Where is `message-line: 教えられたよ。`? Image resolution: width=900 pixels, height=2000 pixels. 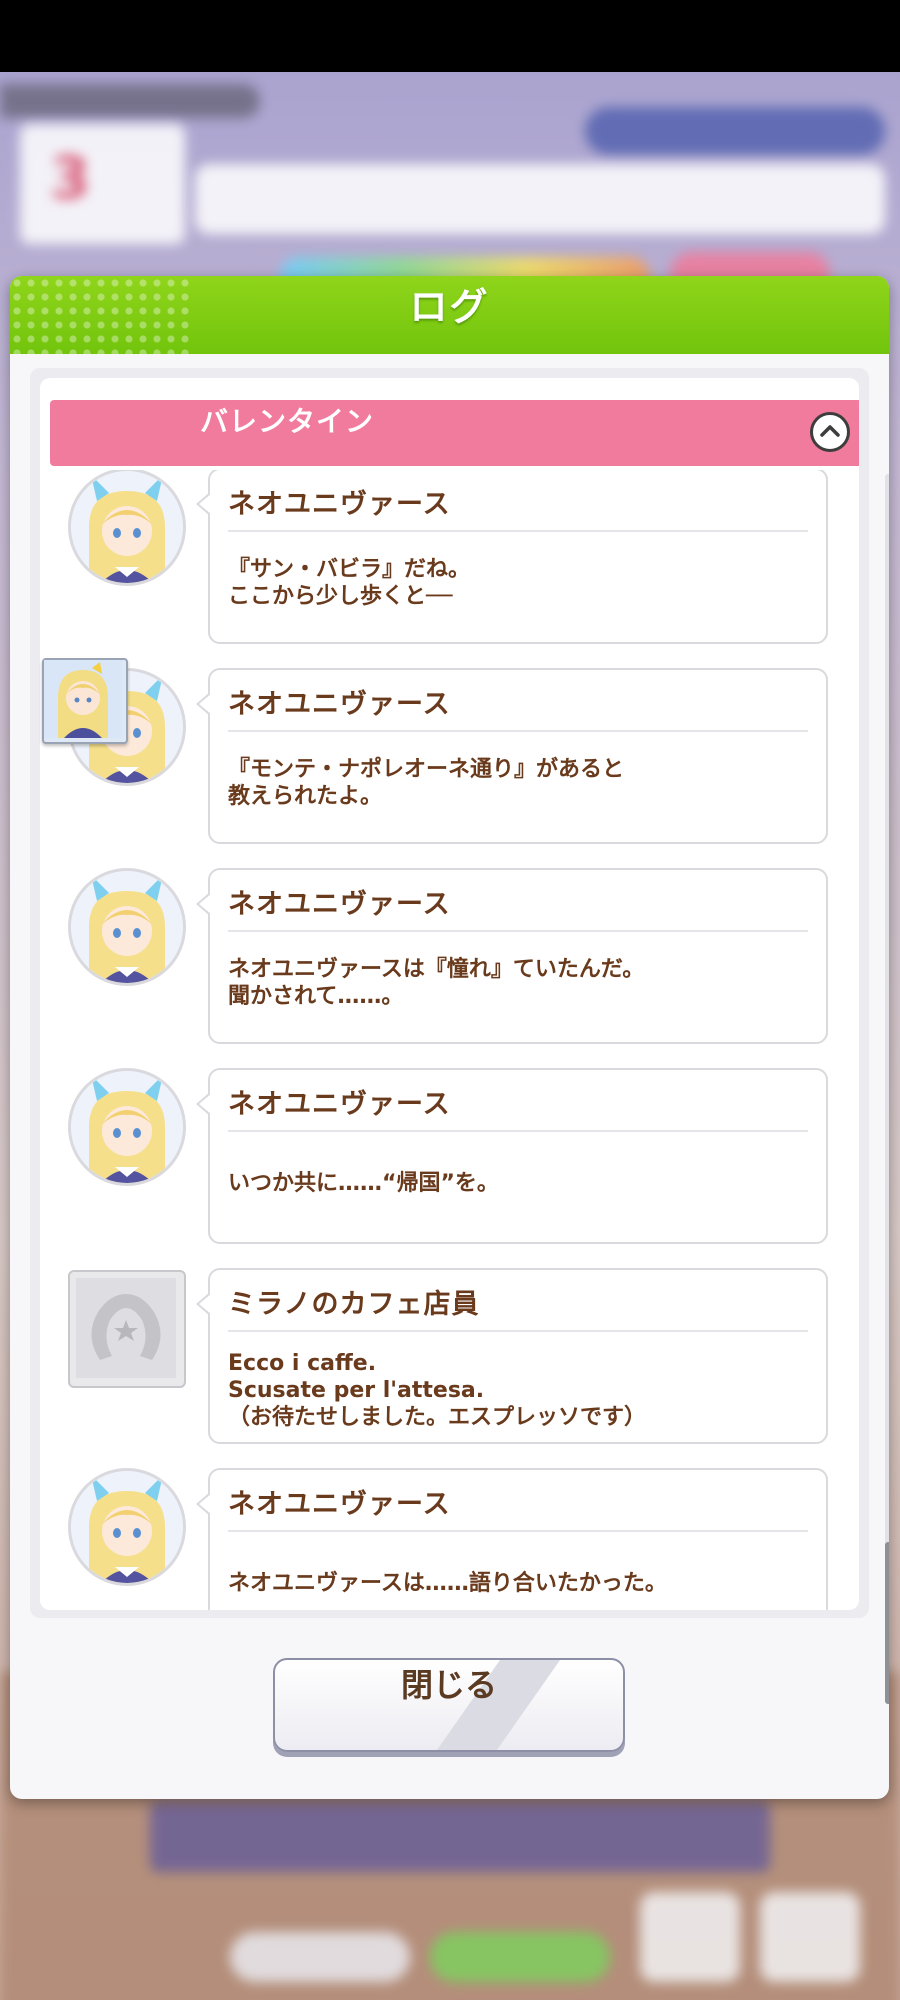
message-line: 教えられたよ。 is located at coordinates (305, 796).